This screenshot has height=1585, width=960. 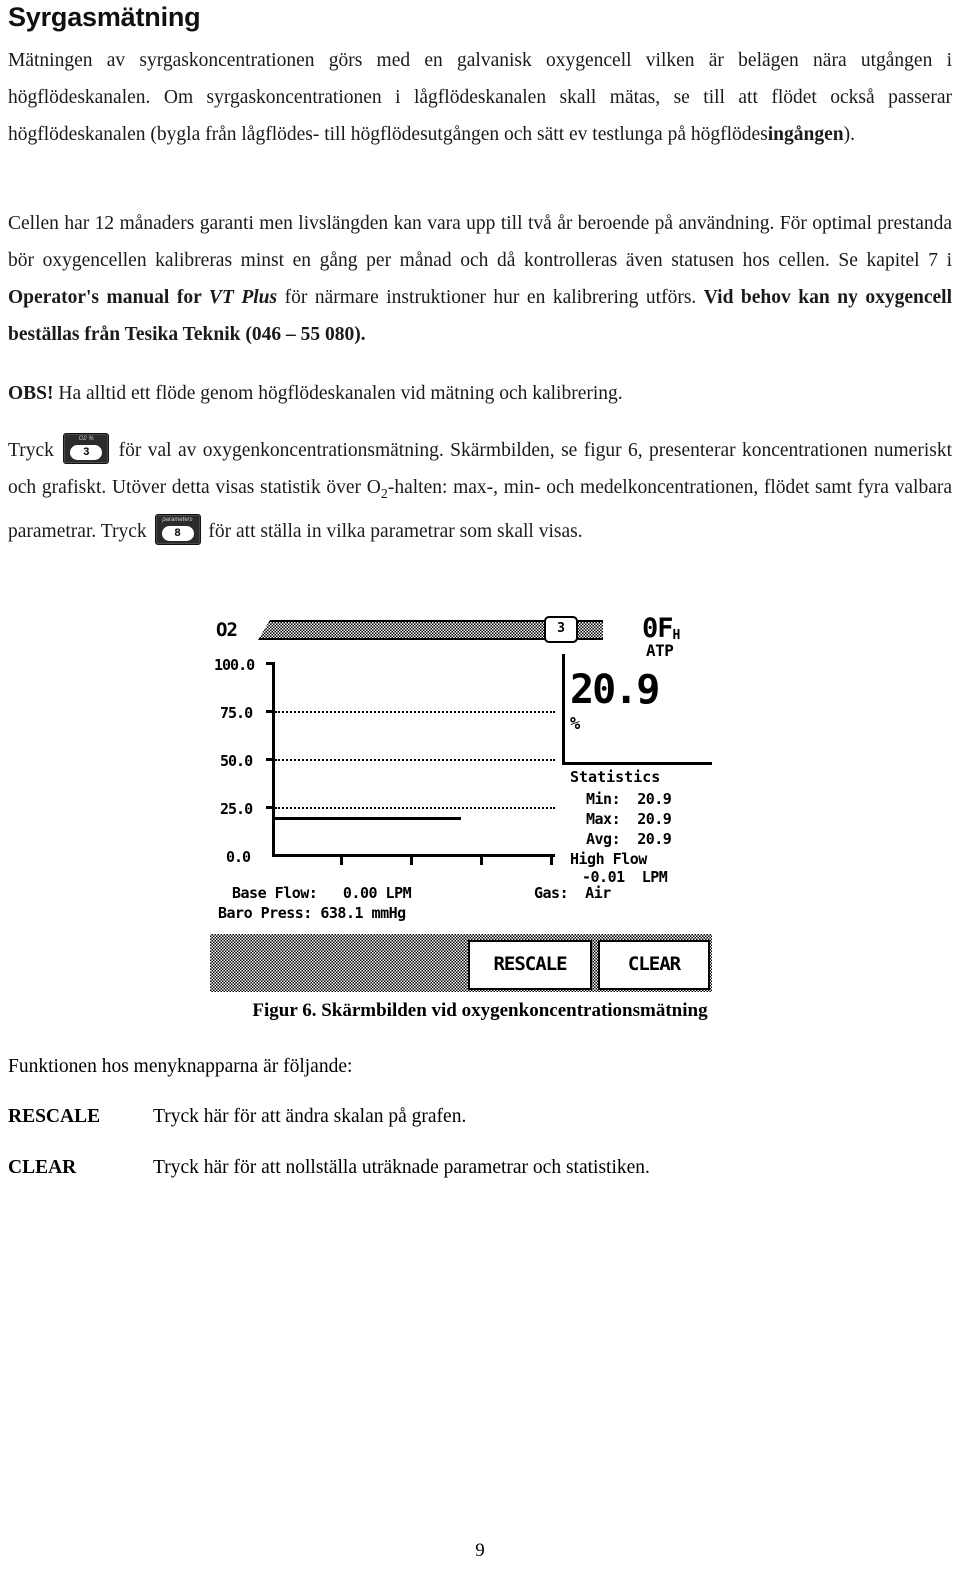 I want to click on lcd-mode-subscript: H, so click(x=676, y=635).